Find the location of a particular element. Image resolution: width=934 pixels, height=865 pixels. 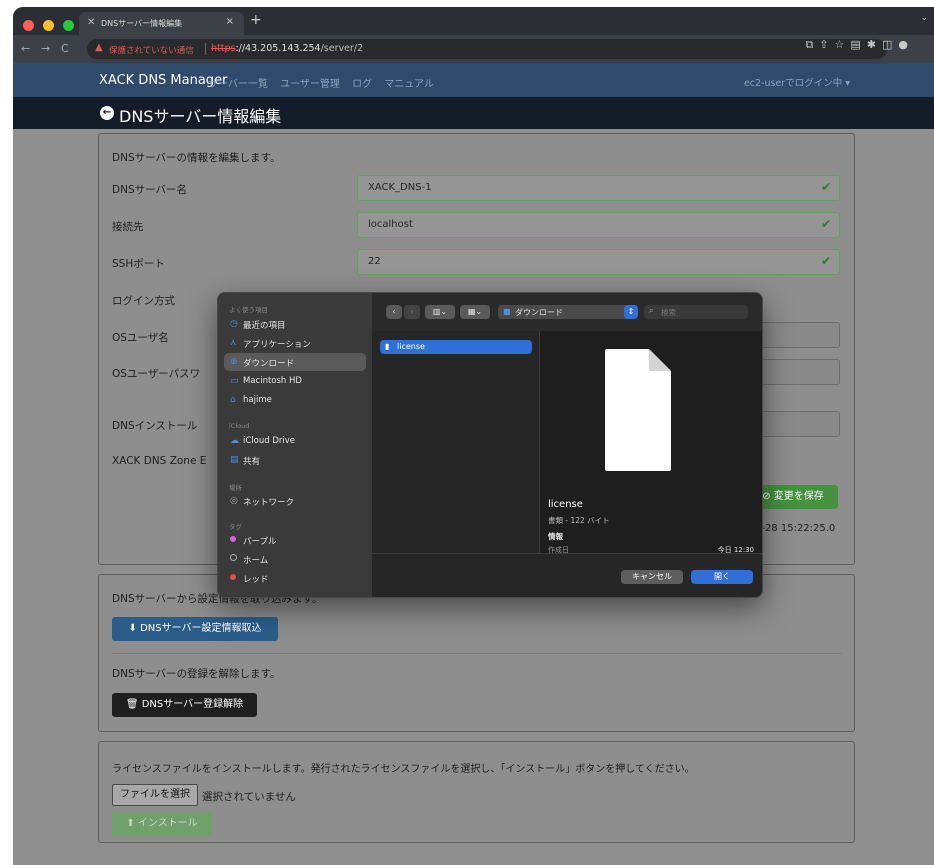

nav-users: ユーザー管理 is located at coordinates (310, 84).